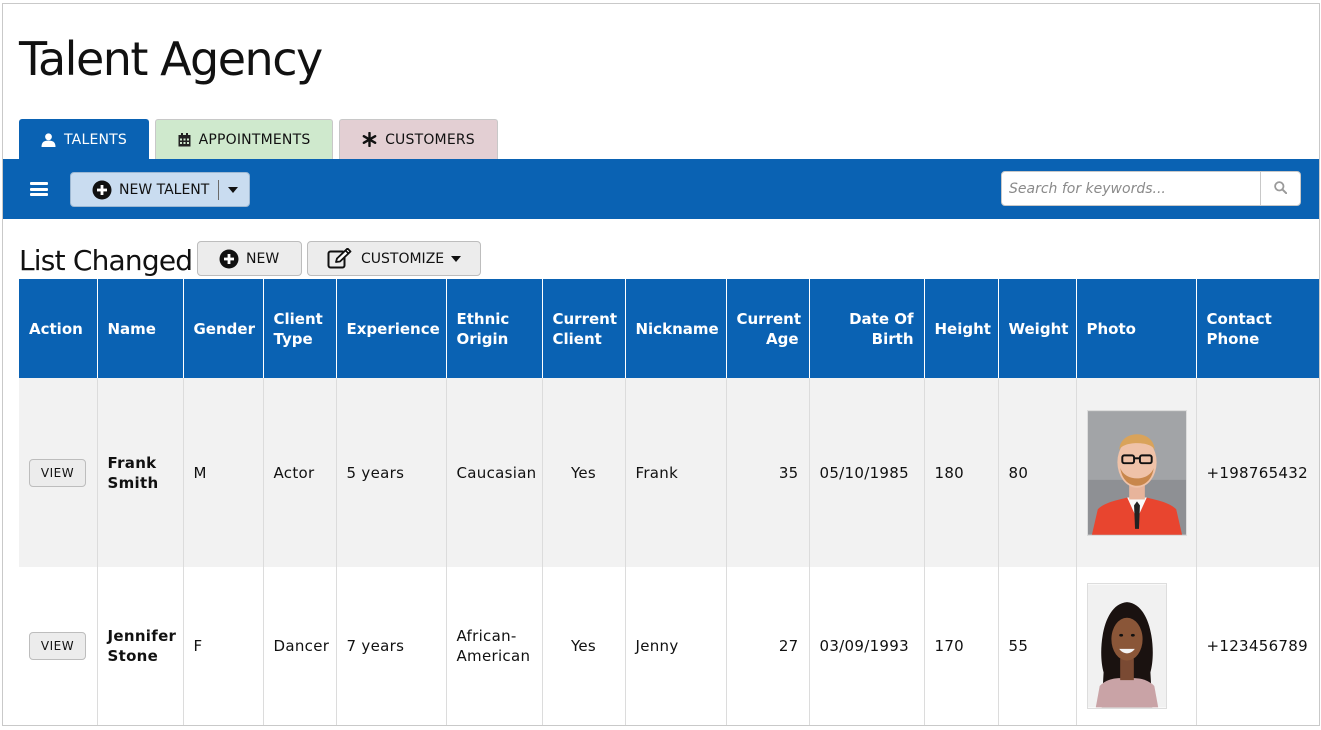 This screenshot has height=730, width=1321. Describe the element at coordinates (184, 139) in the screenshot. I see `calendar-icon` at that location.